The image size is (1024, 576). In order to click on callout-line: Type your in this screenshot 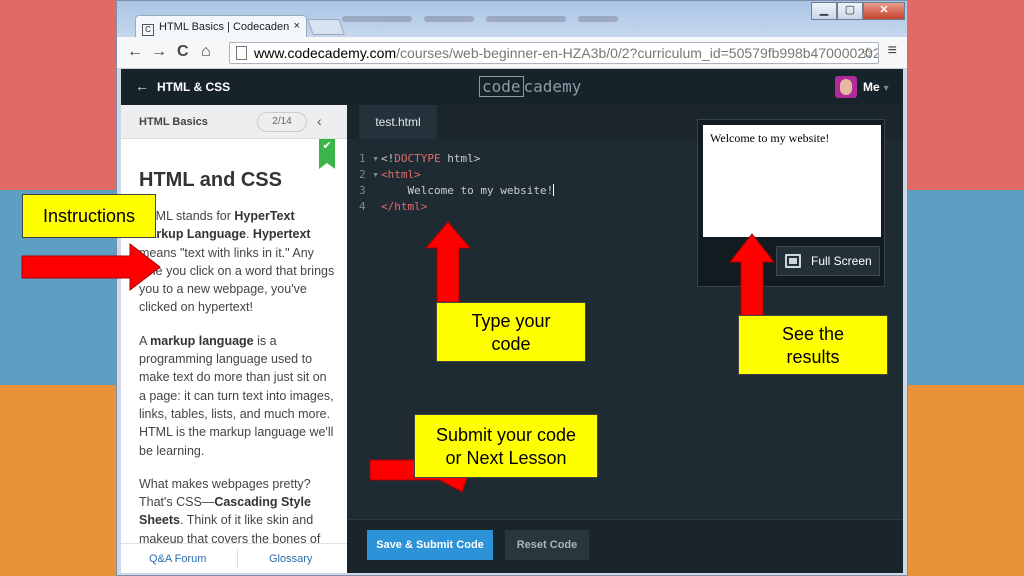, I will do `click(511, 321)`.